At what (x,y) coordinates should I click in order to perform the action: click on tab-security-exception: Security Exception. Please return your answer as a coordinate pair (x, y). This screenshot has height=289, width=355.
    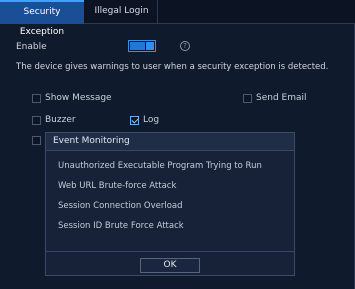
    Looking at the image, I should click on (42, 18).